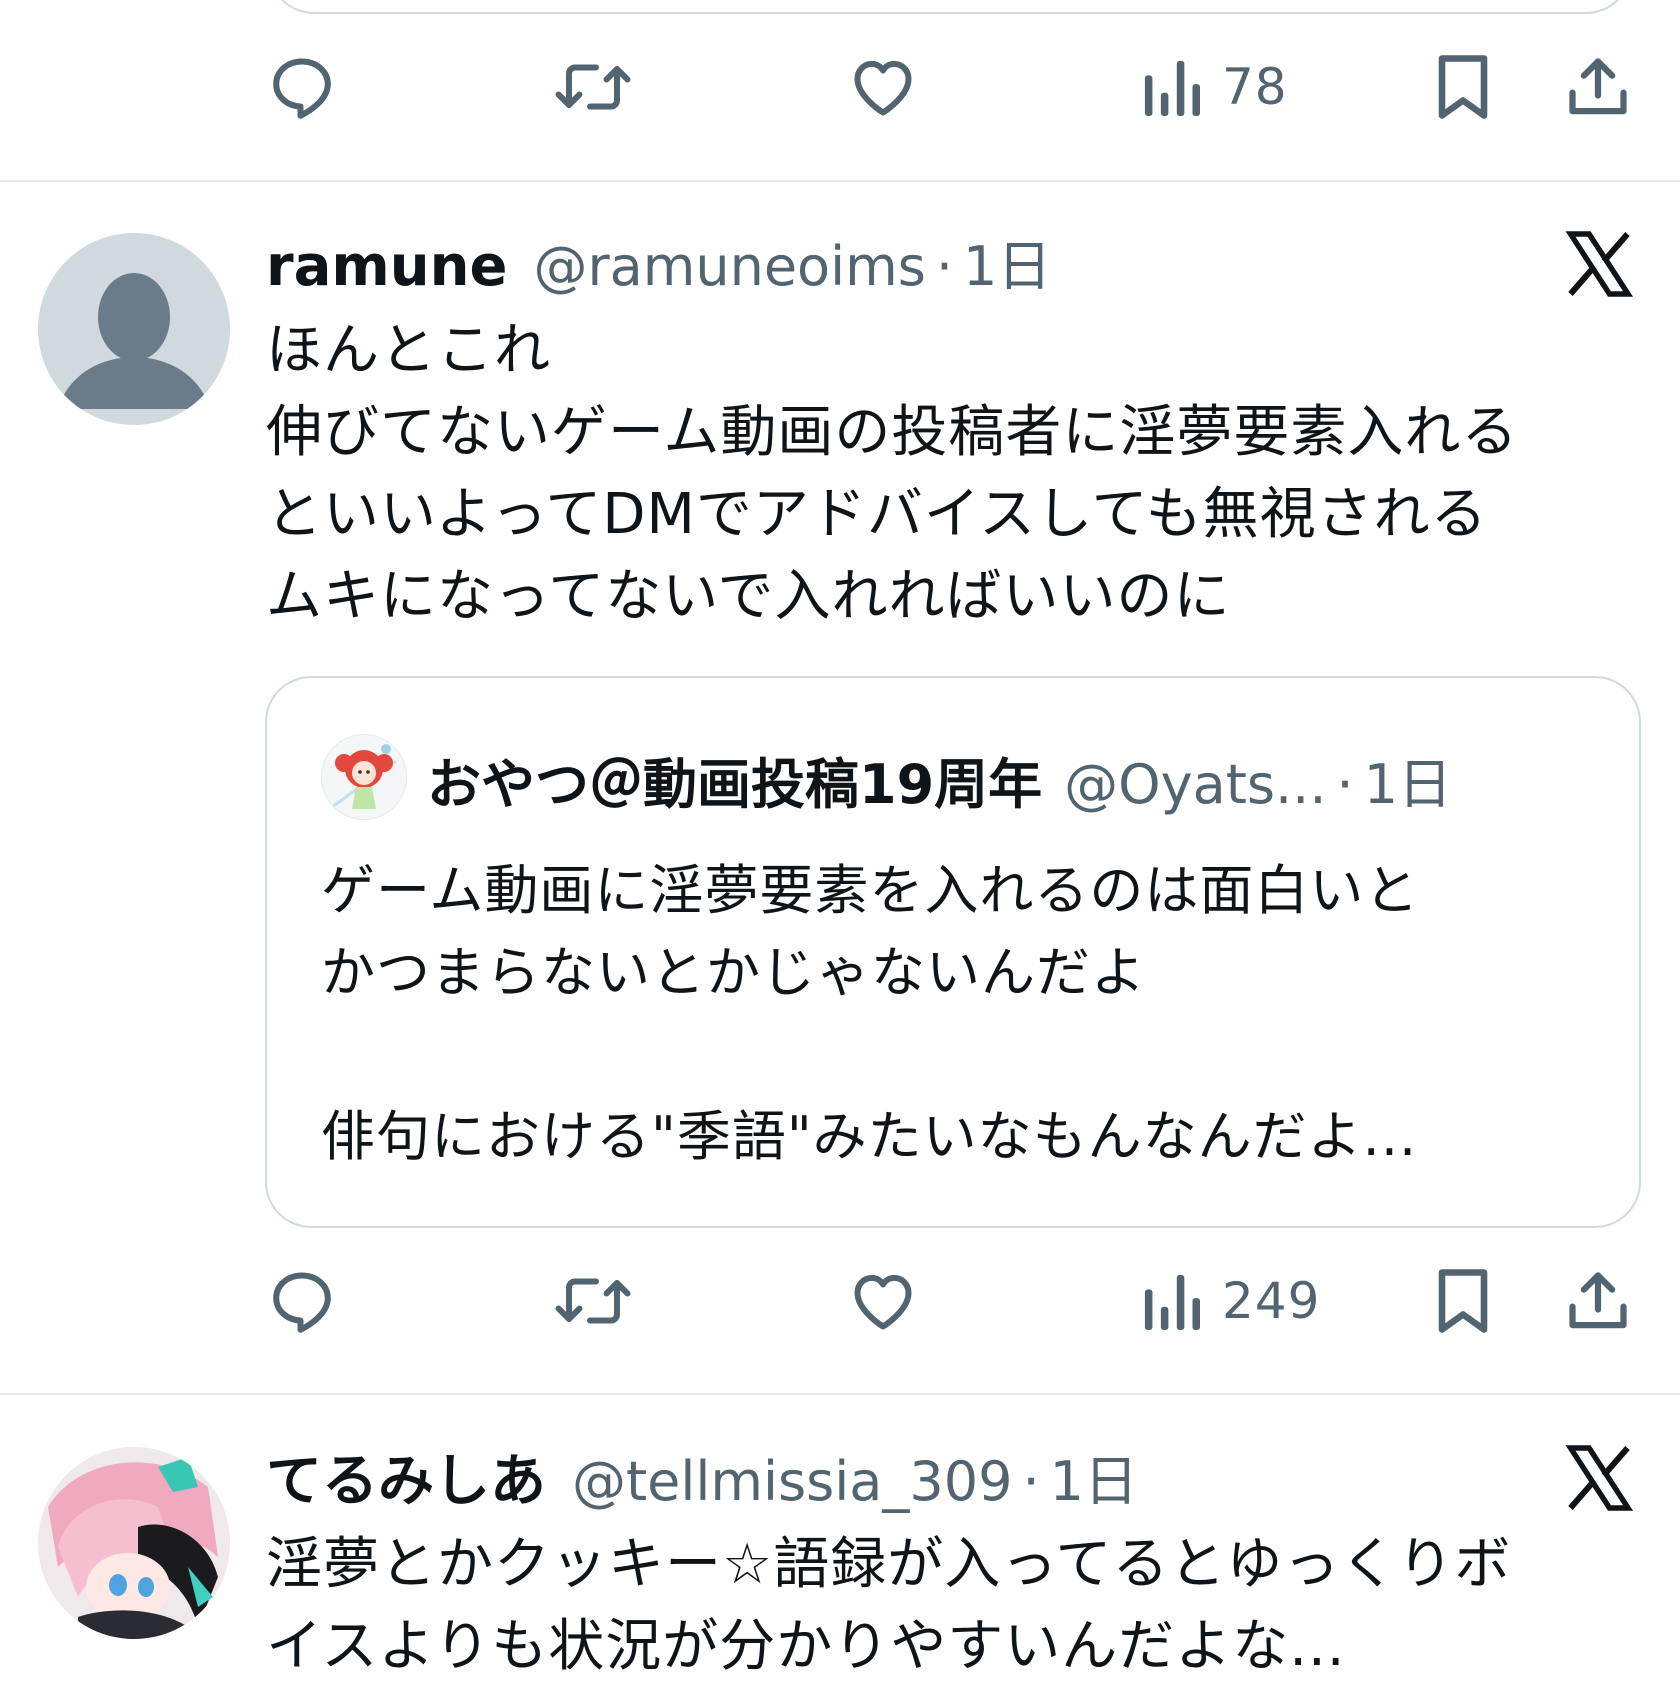  What do you see at coordinates (840, 1301) in the screenshot?
I see `tweet-actions: 249` at bounding box center [840, 1301].